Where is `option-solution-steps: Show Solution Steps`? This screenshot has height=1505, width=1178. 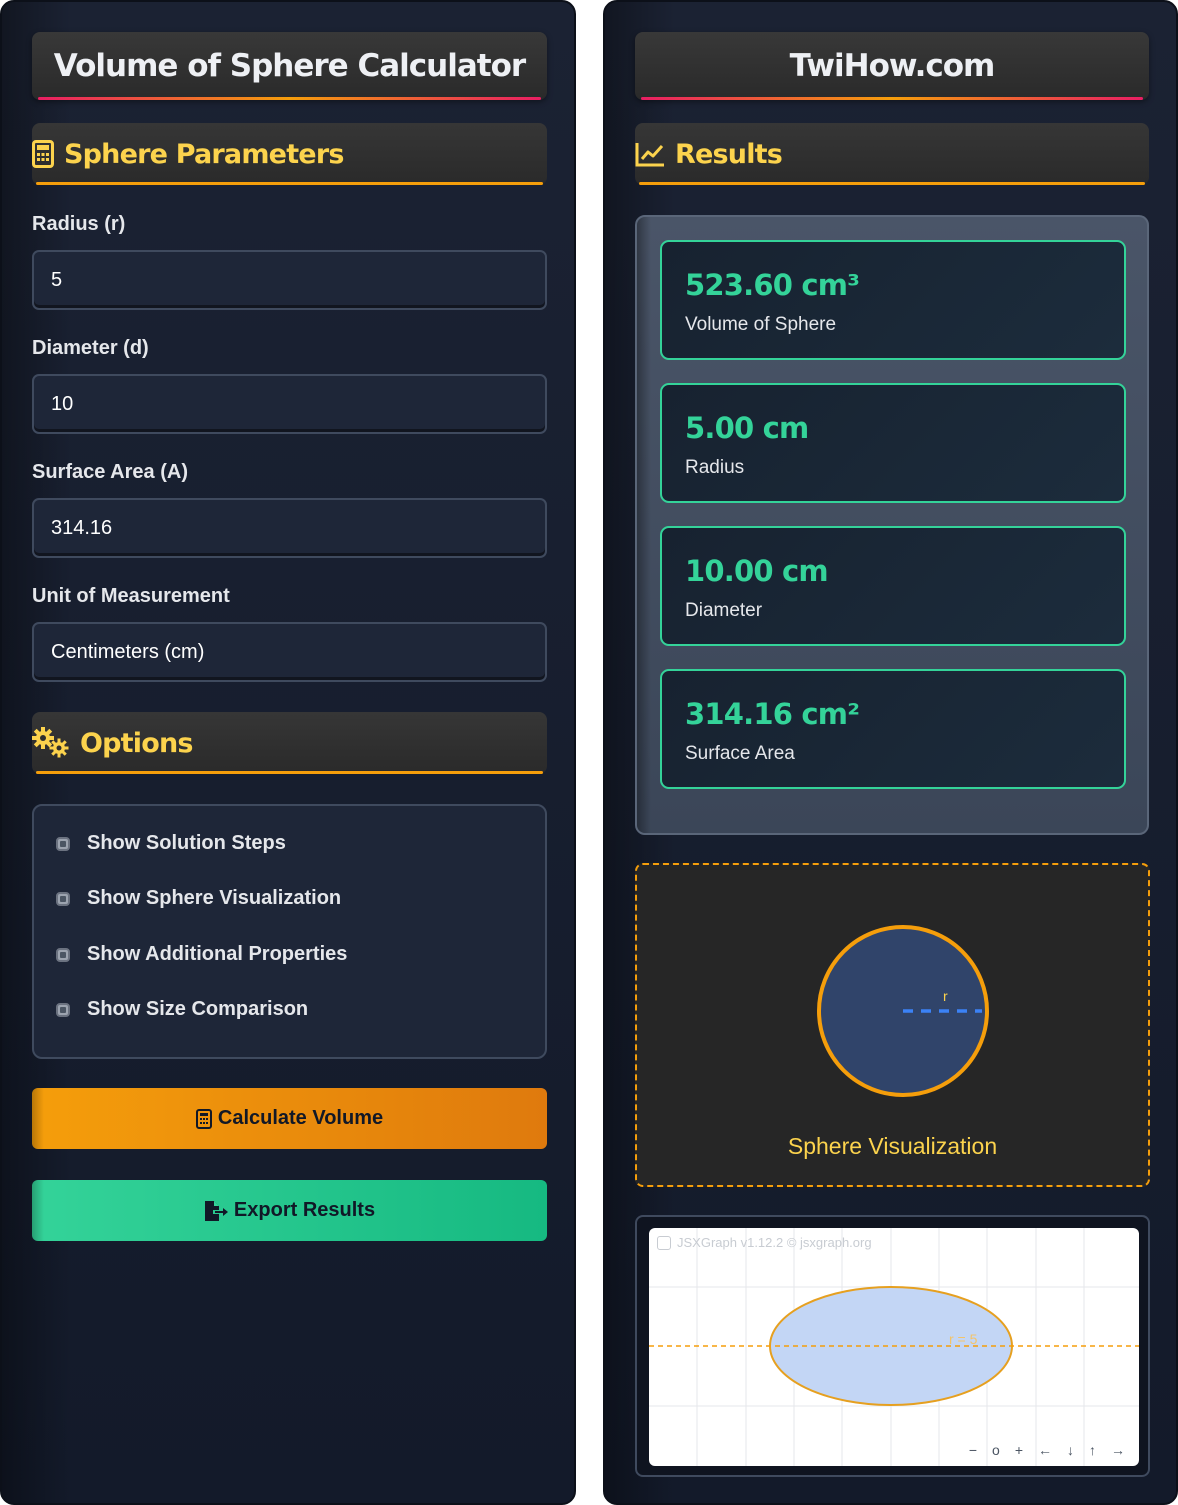 option-solution-steps: Show Solution Steps is located at coordinates (171, 843).